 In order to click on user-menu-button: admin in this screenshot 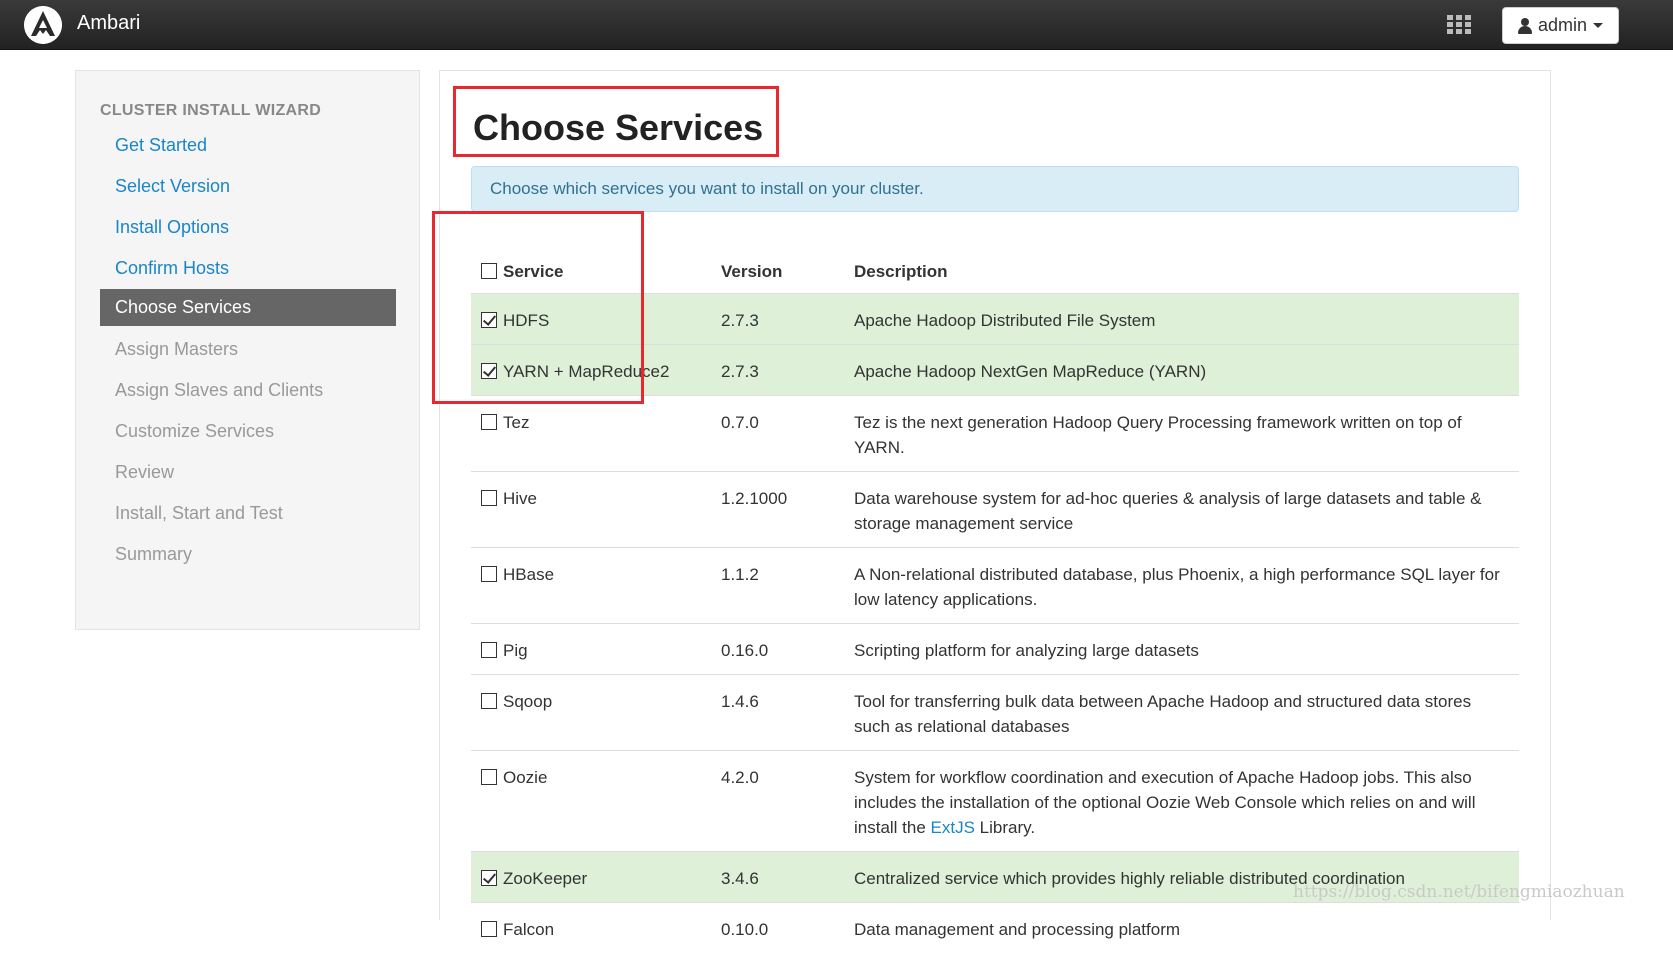, I will do `click(1560, 25)`.